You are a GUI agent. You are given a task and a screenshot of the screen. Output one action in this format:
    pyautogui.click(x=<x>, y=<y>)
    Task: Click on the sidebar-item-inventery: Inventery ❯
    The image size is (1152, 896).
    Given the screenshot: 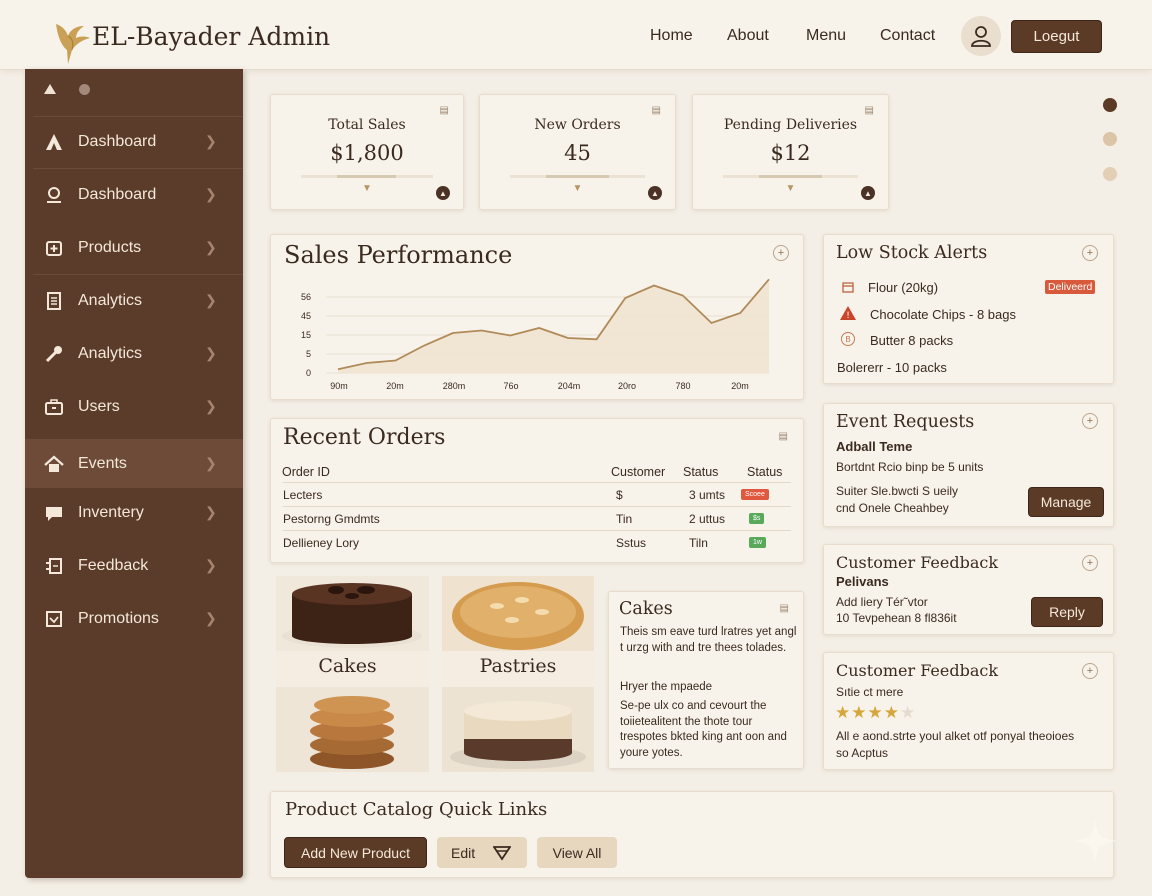 What is the action you would take?
    pyautogui.click(x=134, y=512)
    